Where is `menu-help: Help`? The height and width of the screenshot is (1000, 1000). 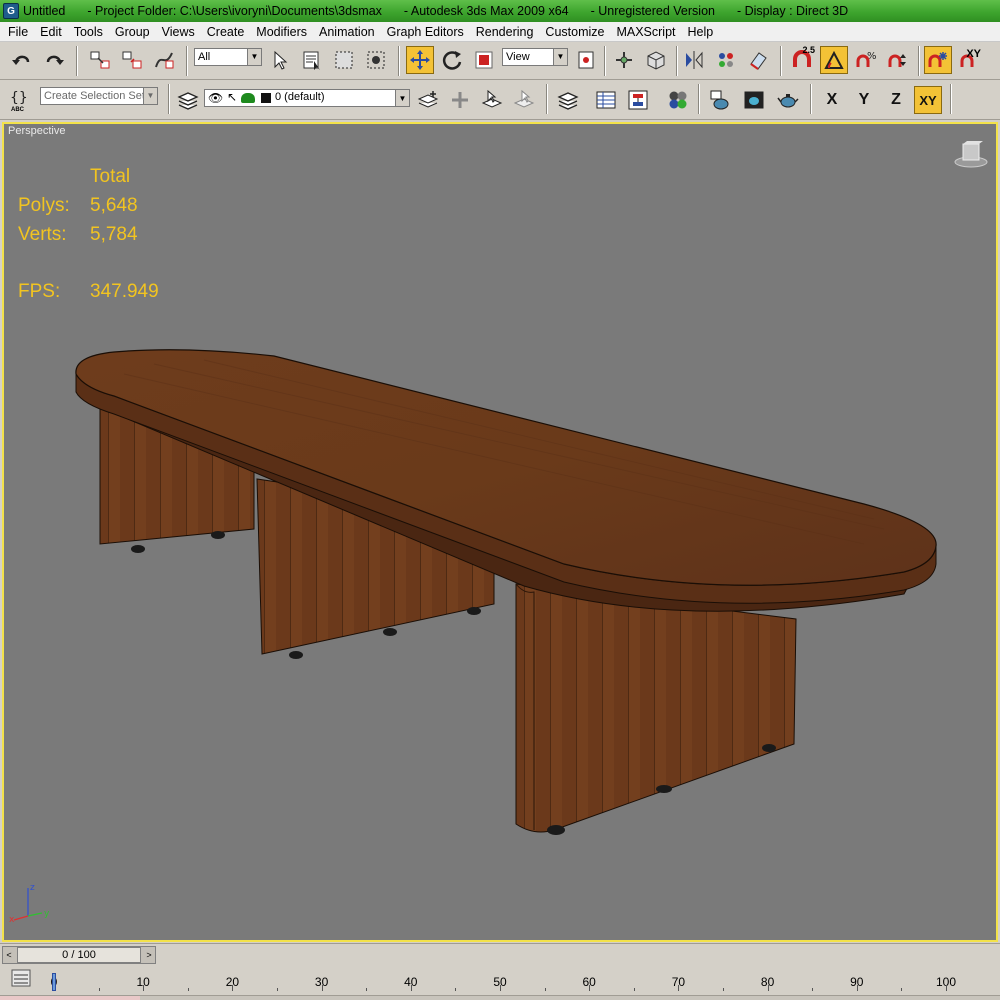 menu-help: Help is located at coordinates (701, 32).